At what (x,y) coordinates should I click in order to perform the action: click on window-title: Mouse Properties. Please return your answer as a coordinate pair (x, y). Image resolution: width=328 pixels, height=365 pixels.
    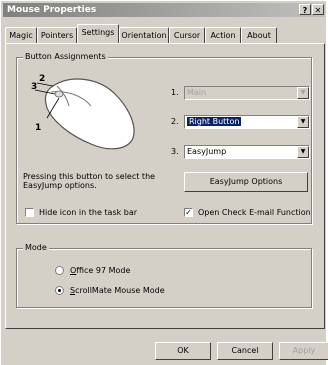
    Looking at the image, I should click on (52, 10).